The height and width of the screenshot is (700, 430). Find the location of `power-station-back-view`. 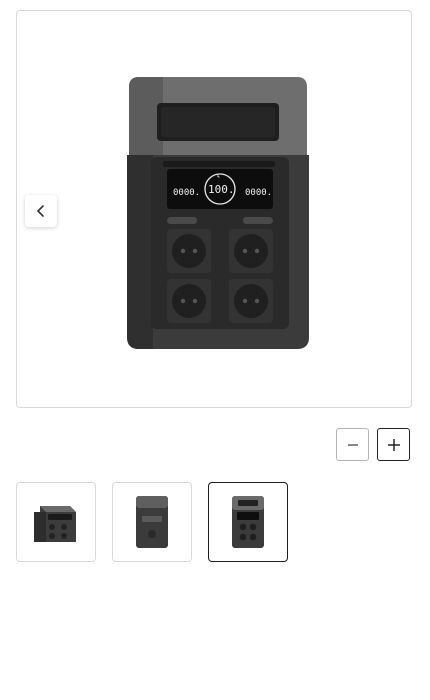

power-station-back-view is located at coordinates (152, 522).